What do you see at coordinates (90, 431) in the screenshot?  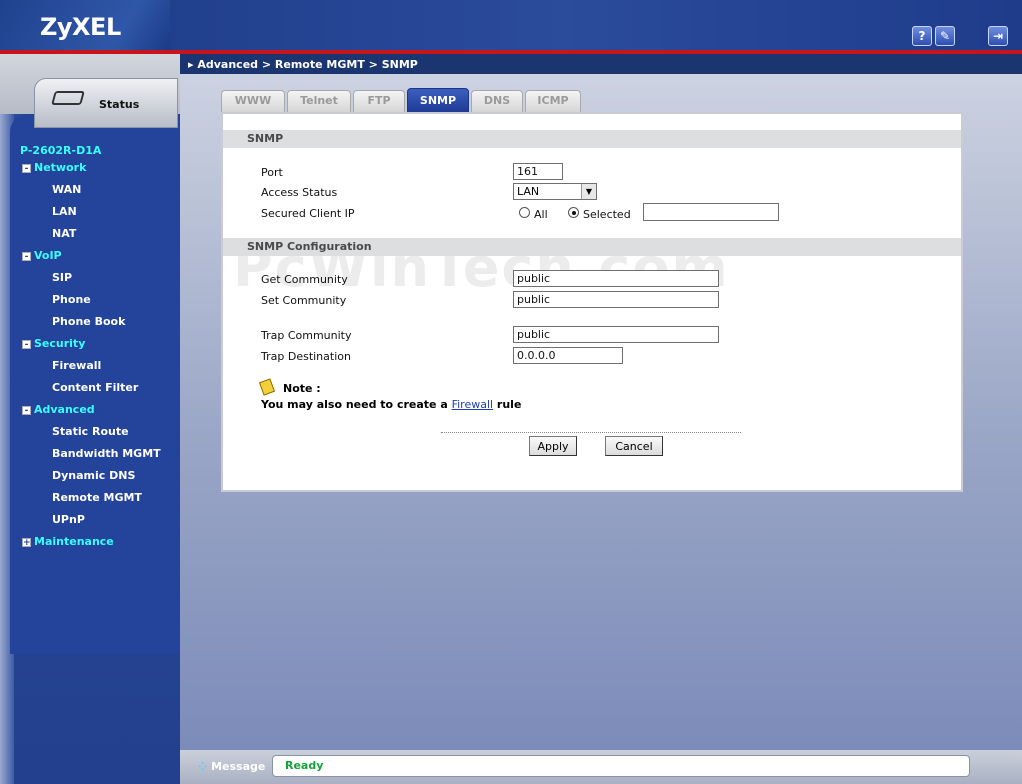 I see `sidebar-item-static-route: Static Route` at bounding box center [90, 431].